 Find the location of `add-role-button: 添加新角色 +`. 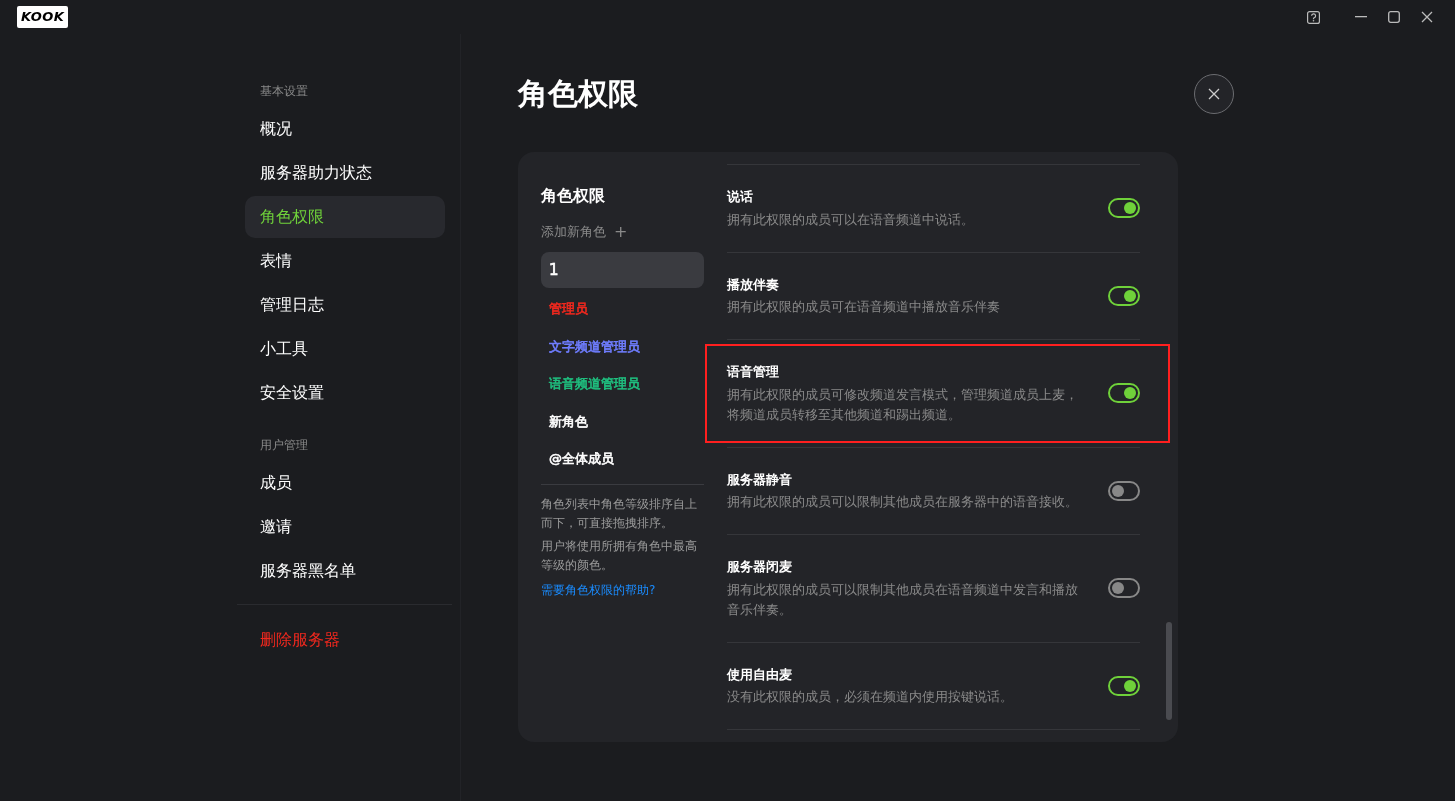

add-role-button: 添加新角色 + is located at coordinates (584, 232).